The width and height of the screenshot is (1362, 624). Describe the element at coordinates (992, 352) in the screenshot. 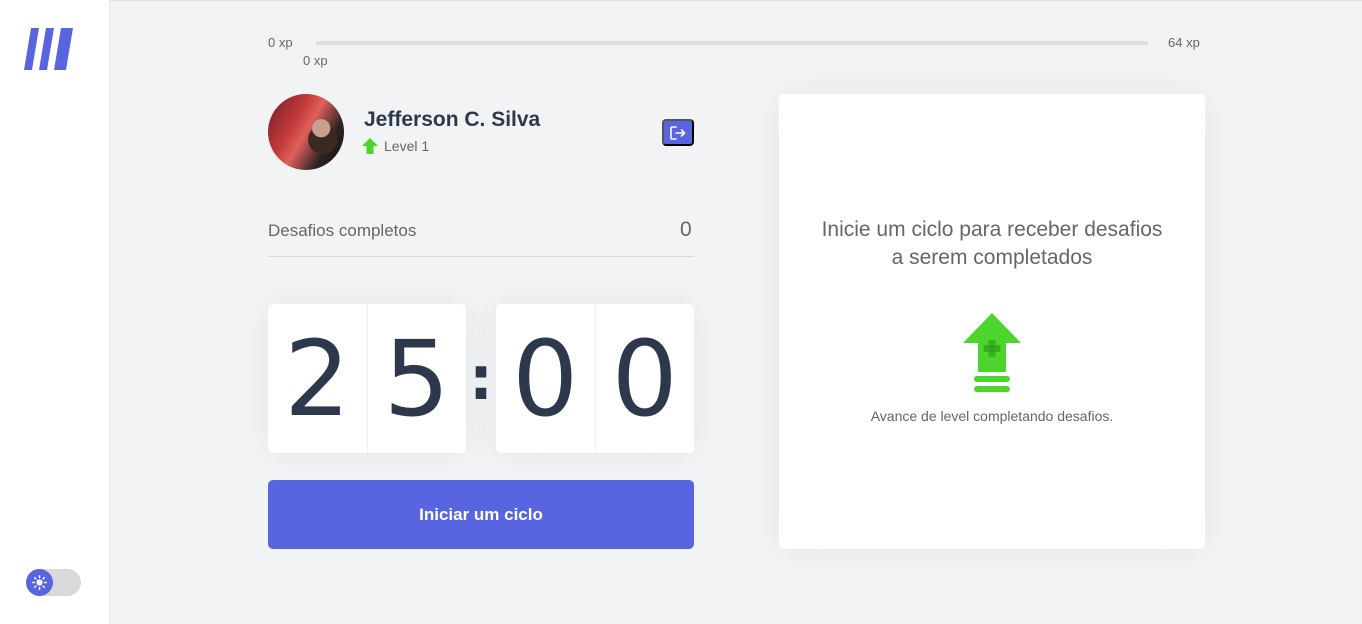

I see `level-up-icon` at that location.